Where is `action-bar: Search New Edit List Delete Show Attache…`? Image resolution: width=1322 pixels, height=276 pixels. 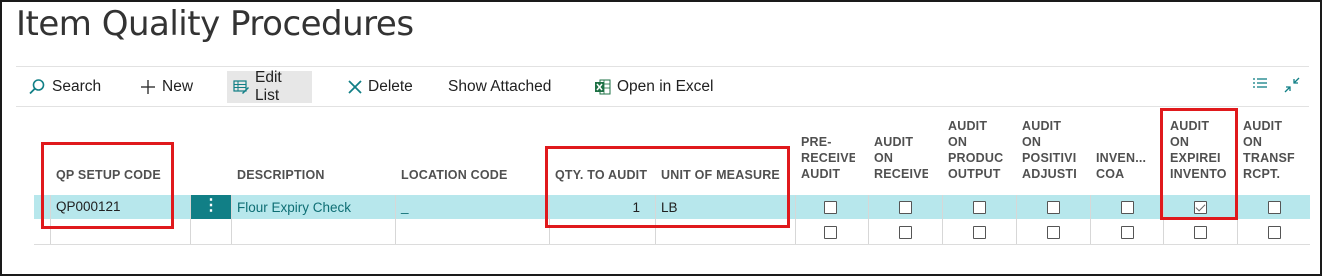 action-bar: Search New Edit List Delete Show Attache… is located at coordinates (662, 86).